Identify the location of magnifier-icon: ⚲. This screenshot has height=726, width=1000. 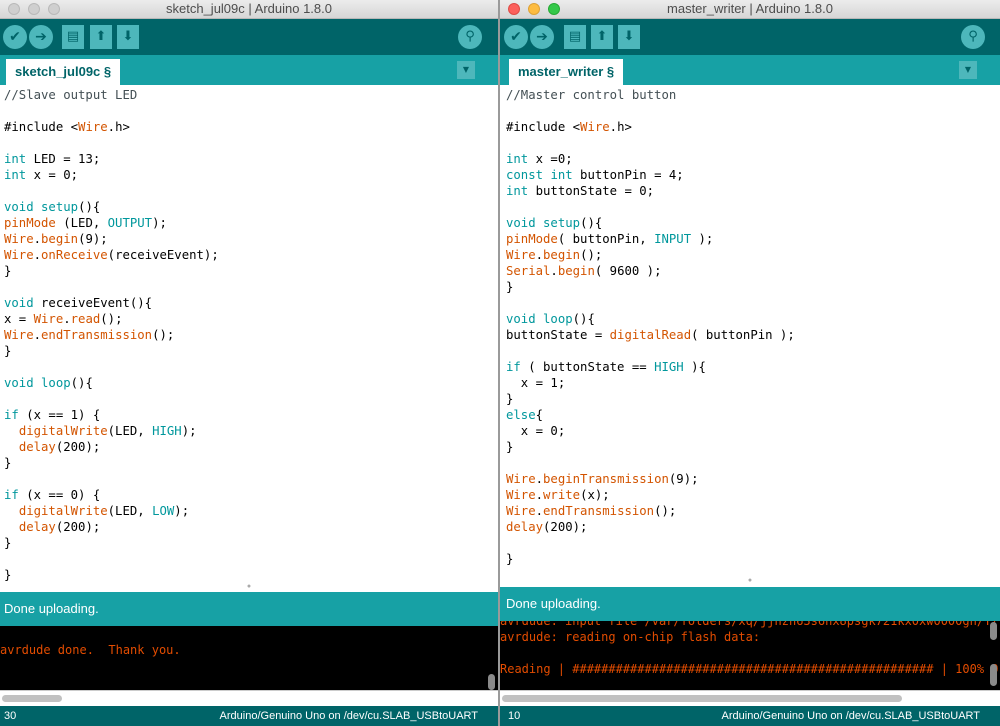
(470, 36).